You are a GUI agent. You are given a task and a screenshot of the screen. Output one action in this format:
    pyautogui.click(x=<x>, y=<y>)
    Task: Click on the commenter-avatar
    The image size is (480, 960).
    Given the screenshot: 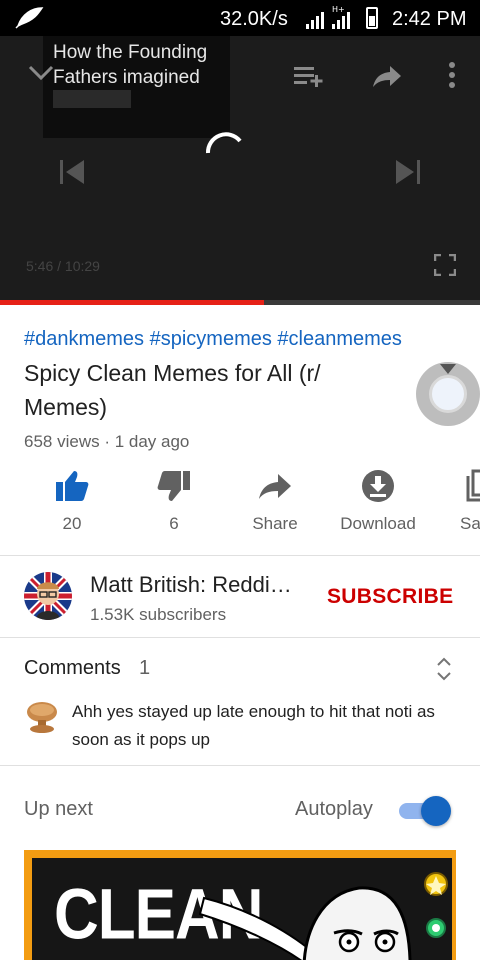 What is the action you would take?
    pyautogui.click(x=42, y=716)
    